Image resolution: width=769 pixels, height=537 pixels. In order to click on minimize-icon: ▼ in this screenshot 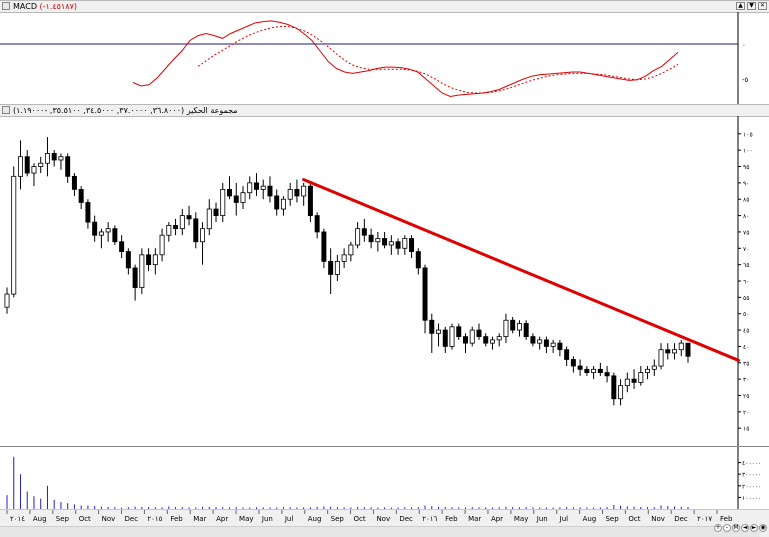, I will do `click(751, 6)`.